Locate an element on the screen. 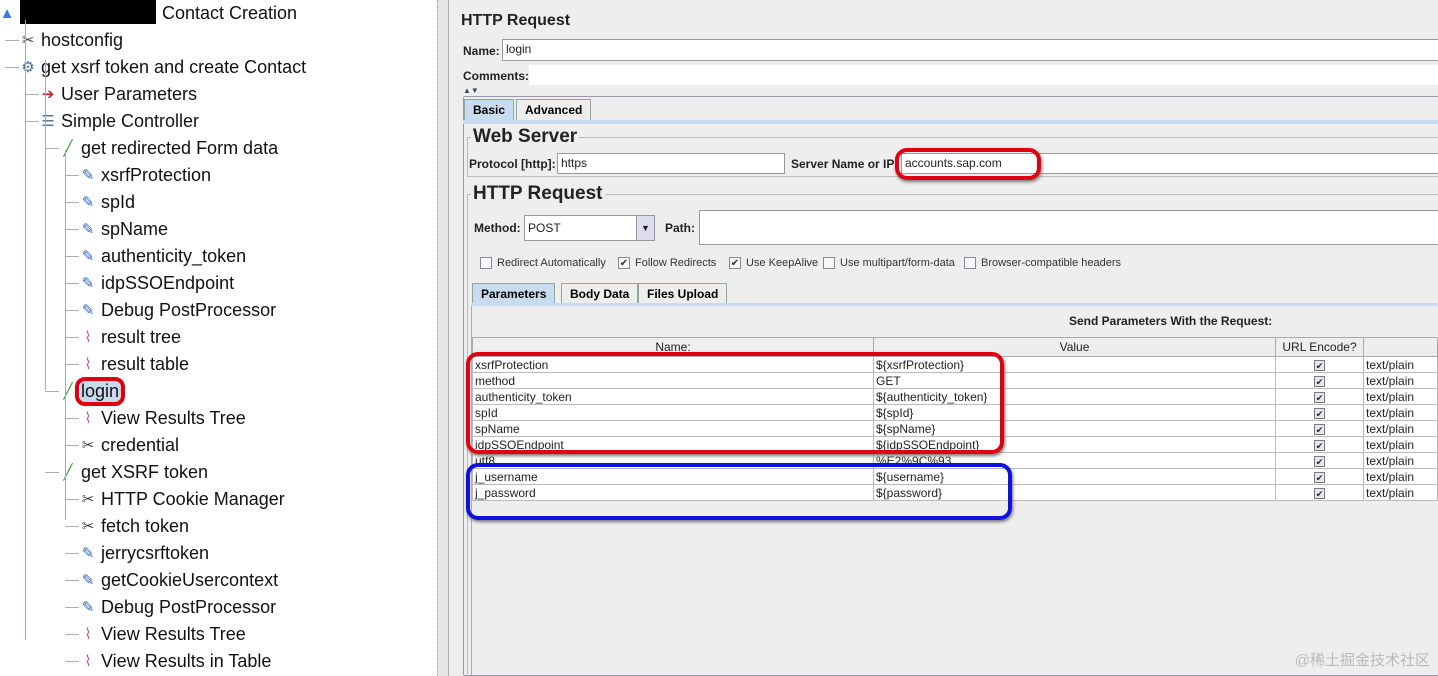 The image size is (1438, 676). tab-parameters: Parameters is located at coordinates (514, 293).